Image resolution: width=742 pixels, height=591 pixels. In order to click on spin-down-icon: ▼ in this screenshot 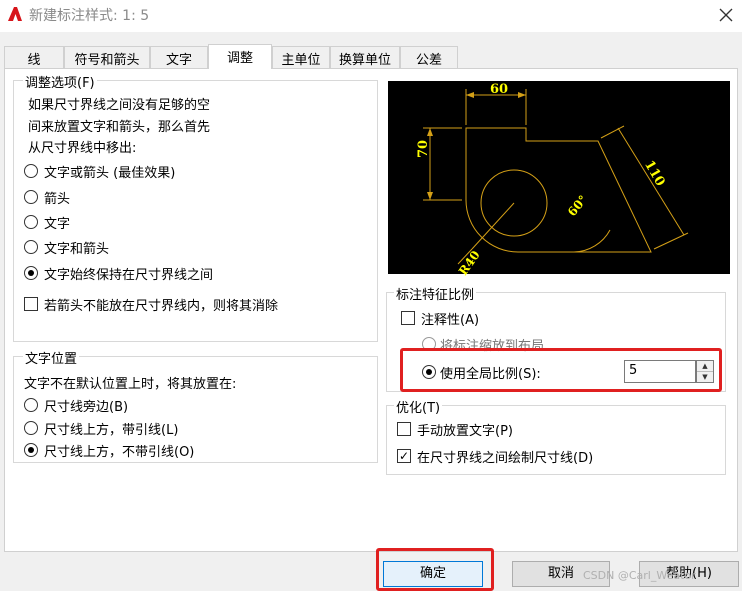, I will do `click(705, 377)`.